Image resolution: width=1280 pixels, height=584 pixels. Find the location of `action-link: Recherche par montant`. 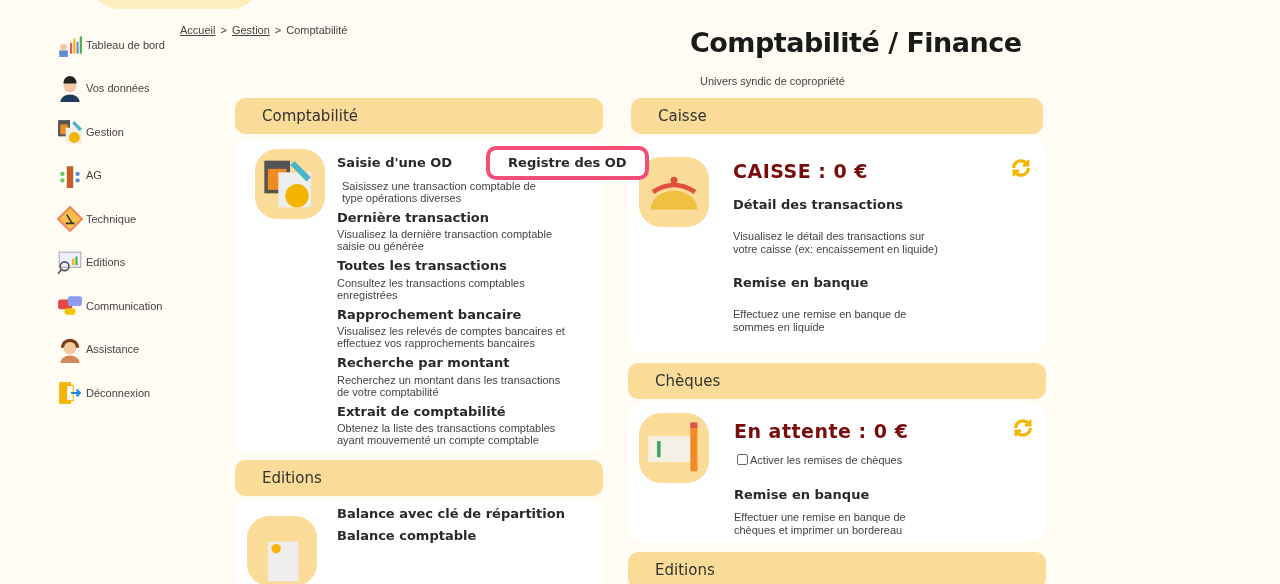

action-link: Recherche par montant is located at coordinates (423, 363).